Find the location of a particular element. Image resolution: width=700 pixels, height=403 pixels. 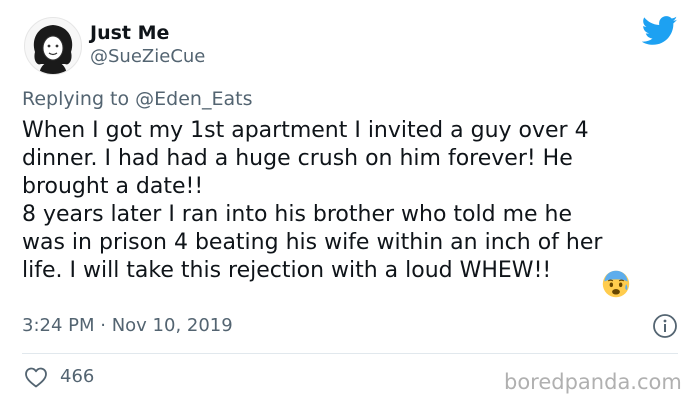

reply-context: Replying to @Eden_Eats is located at coordinates (137, 99).